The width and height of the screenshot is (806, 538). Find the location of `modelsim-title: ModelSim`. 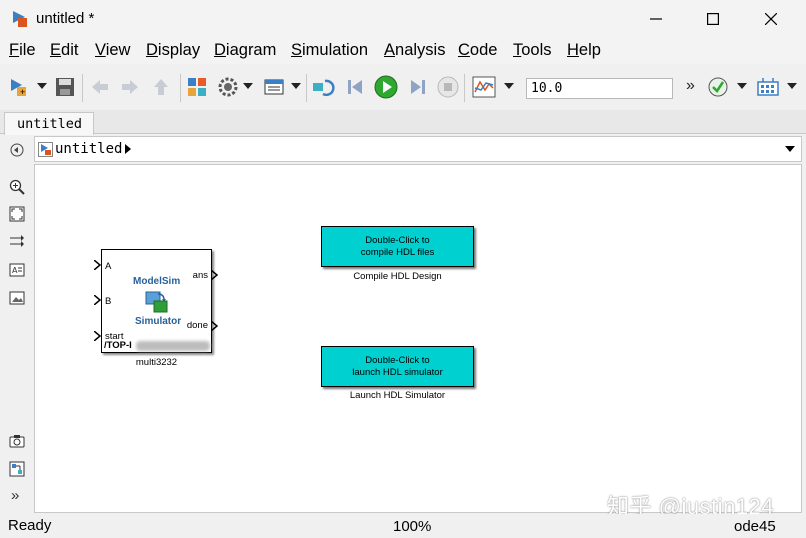

modelsim-title: ModelSim is located at coordinates (157, 281).